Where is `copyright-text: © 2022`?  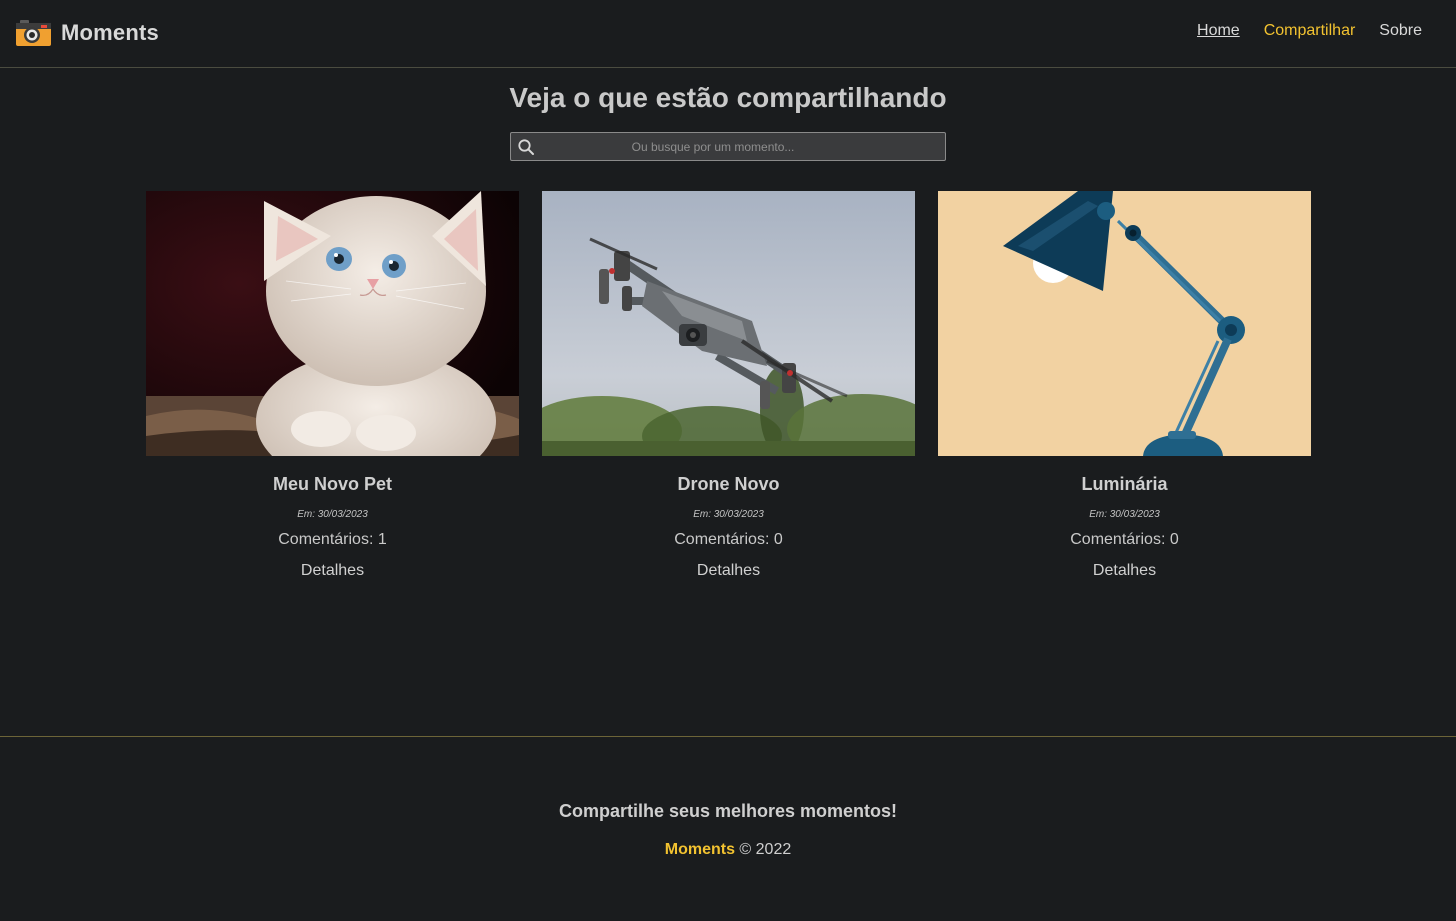 copyright-text: © 2022 is located at coordinates (765, 849).